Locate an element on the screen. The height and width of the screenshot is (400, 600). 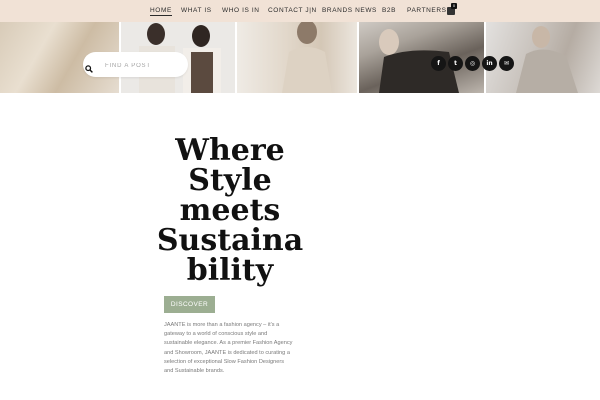
headline-line: bility is located at coordinates (230, 270).